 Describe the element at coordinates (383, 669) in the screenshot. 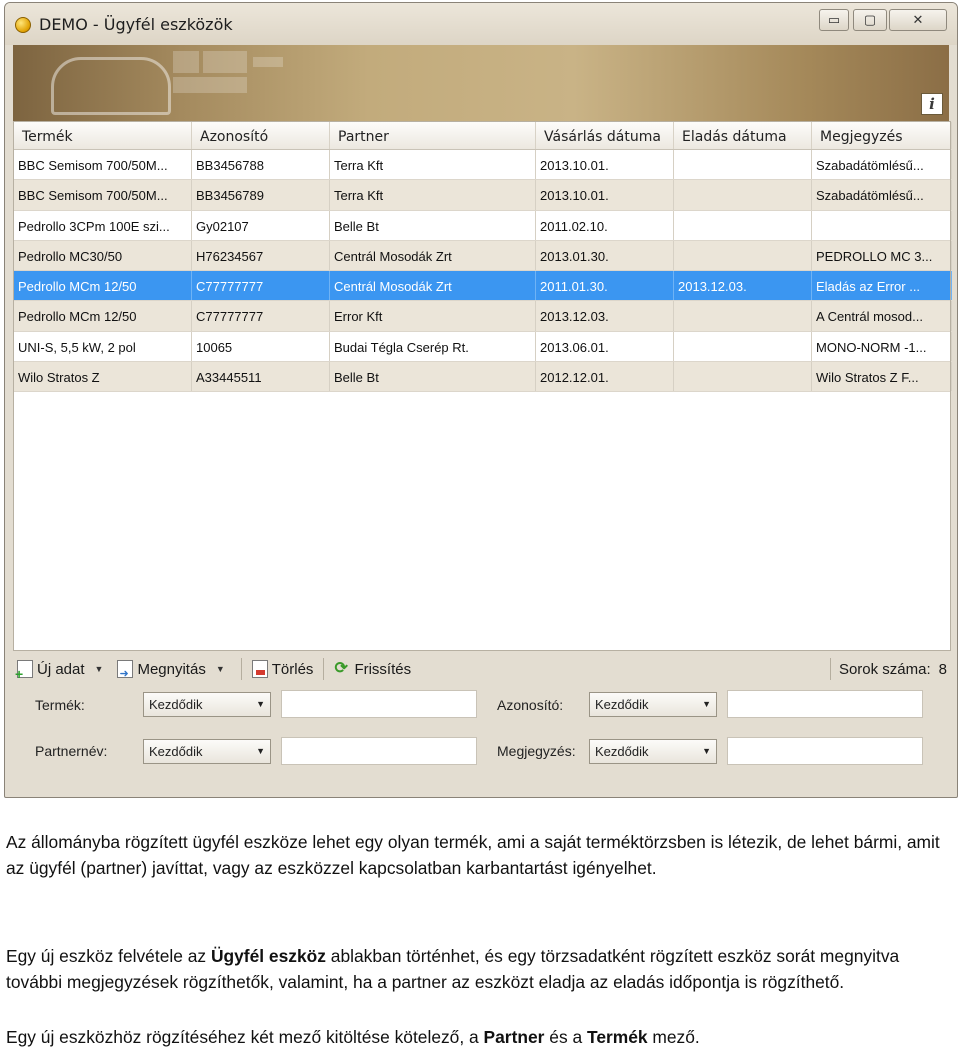

I see `refresh-label: Frissítés` at that location.